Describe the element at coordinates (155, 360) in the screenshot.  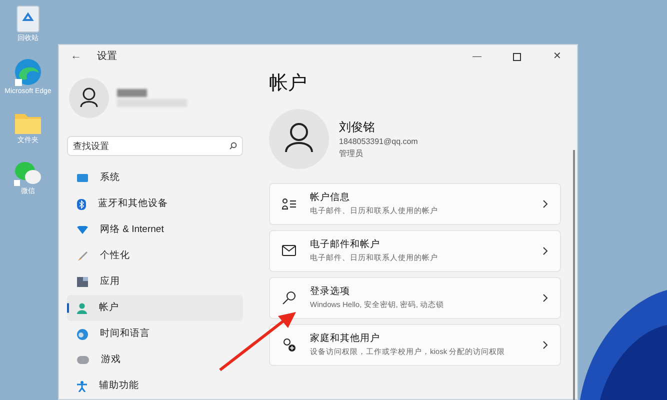
I see `sidebar-item: 游戏` at that location.